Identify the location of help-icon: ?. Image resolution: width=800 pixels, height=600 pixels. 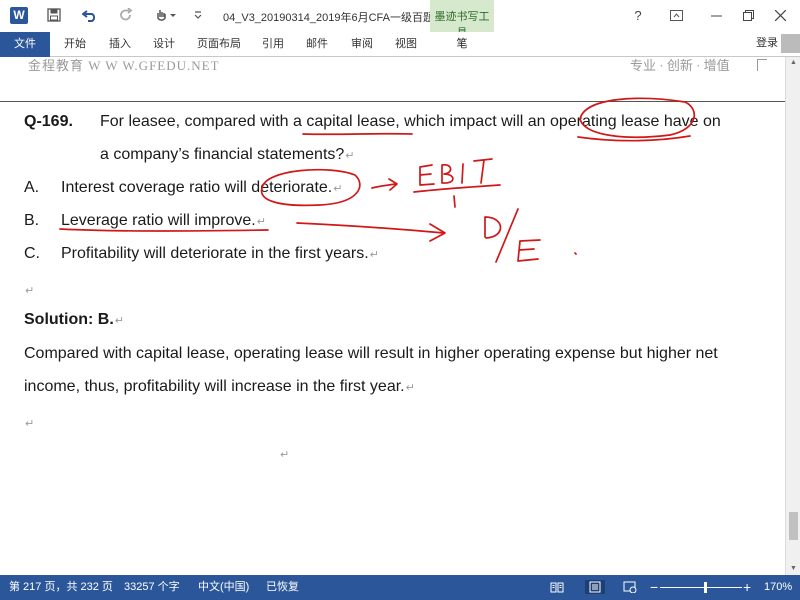
(638, 15).